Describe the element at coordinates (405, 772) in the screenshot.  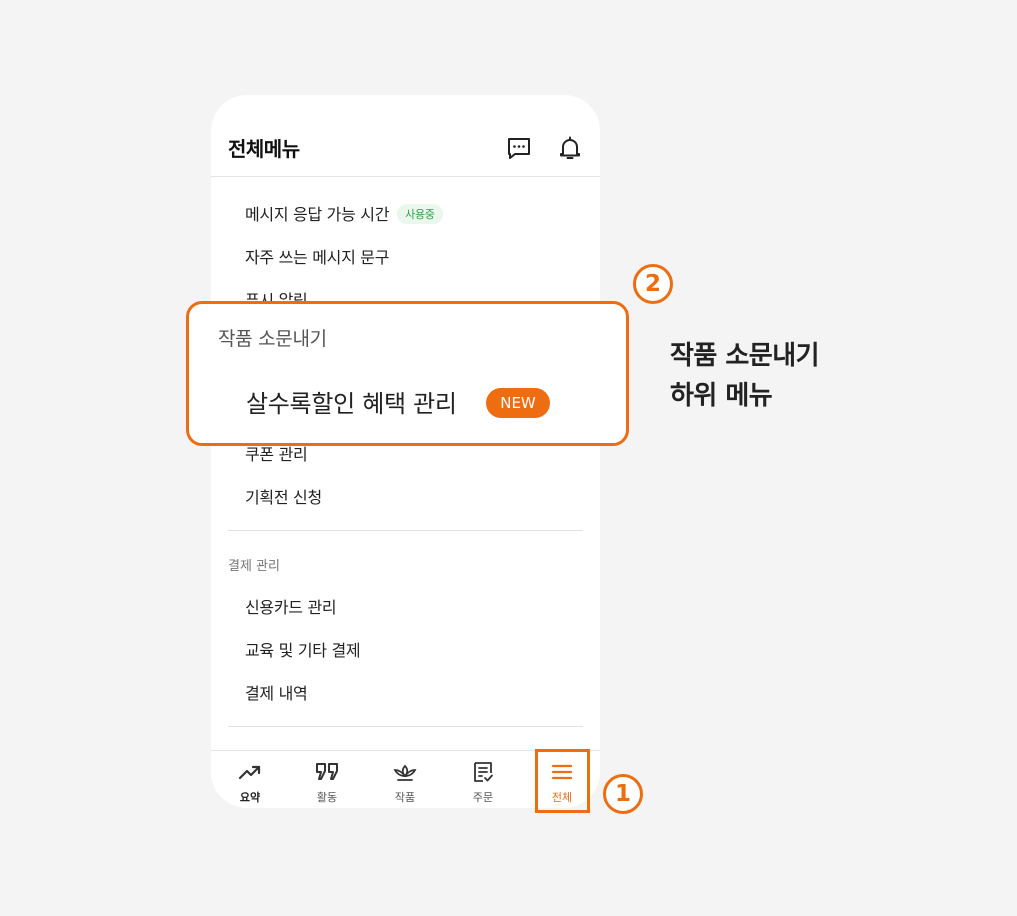
I see `plant-icon` at that location.